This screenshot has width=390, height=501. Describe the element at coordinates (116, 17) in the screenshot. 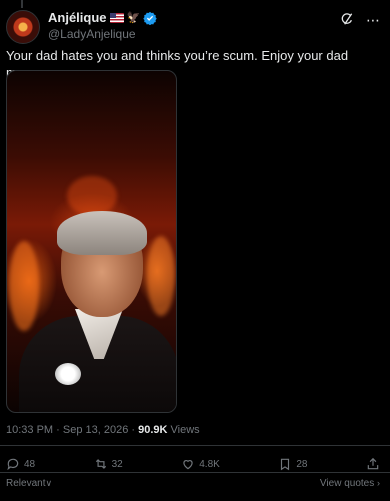

I see `us-flag-icon` at that location.